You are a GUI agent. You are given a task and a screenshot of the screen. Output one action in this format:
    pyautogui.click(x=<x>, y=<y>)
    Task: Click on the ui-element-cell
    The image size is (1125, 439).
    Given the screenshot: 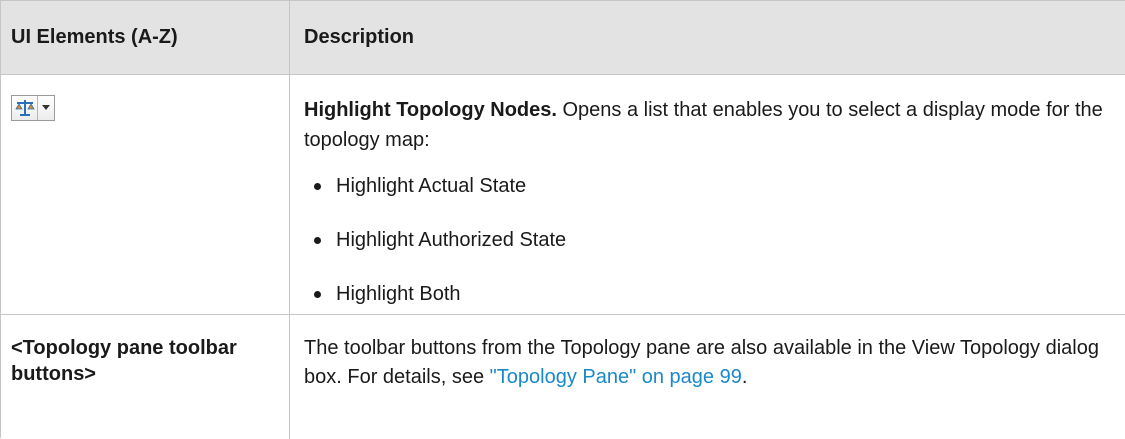 What is the action you would take?
    pyautogui.click(x=145, y=194)
    